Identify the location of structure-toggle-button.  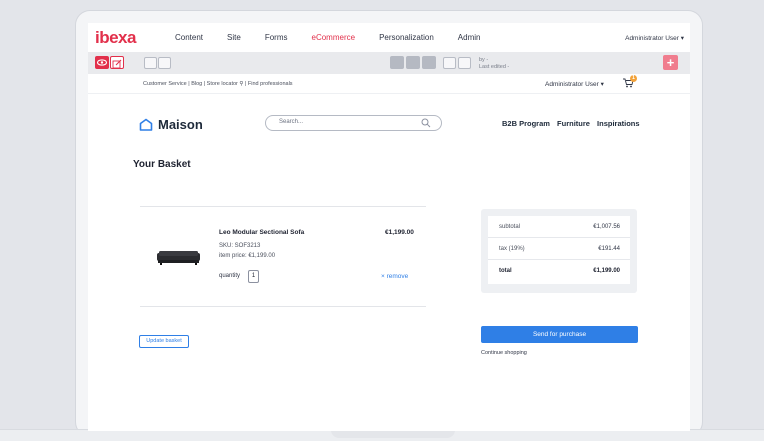
(164, 63).